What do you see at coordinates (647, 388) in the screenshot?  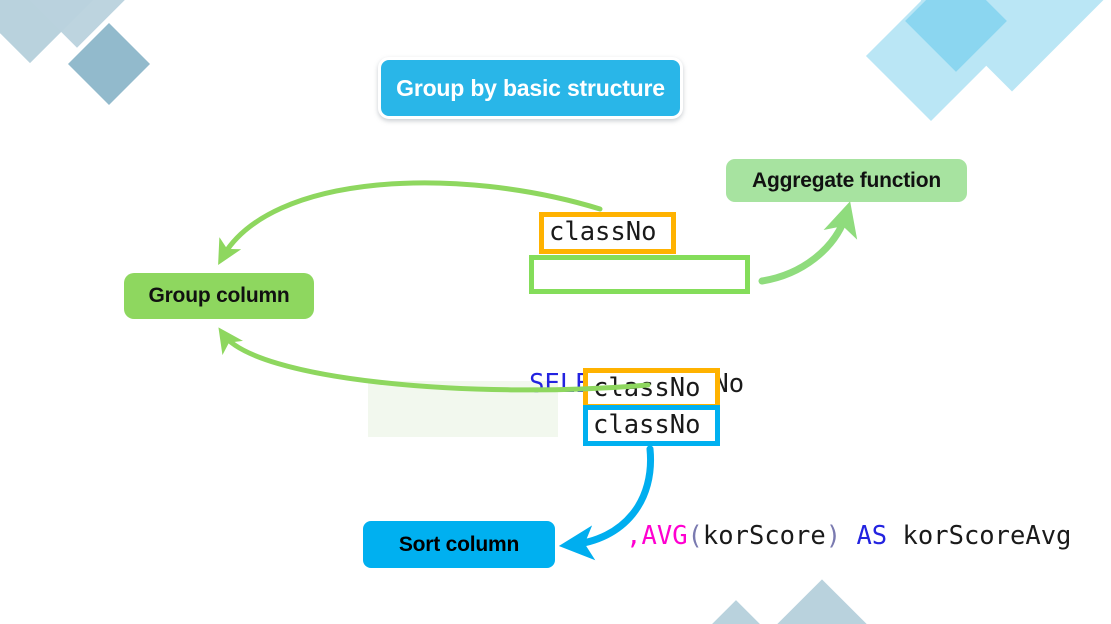 I see `highlight-groupby-classno-text: classNo` at bounding box center [647, 388].